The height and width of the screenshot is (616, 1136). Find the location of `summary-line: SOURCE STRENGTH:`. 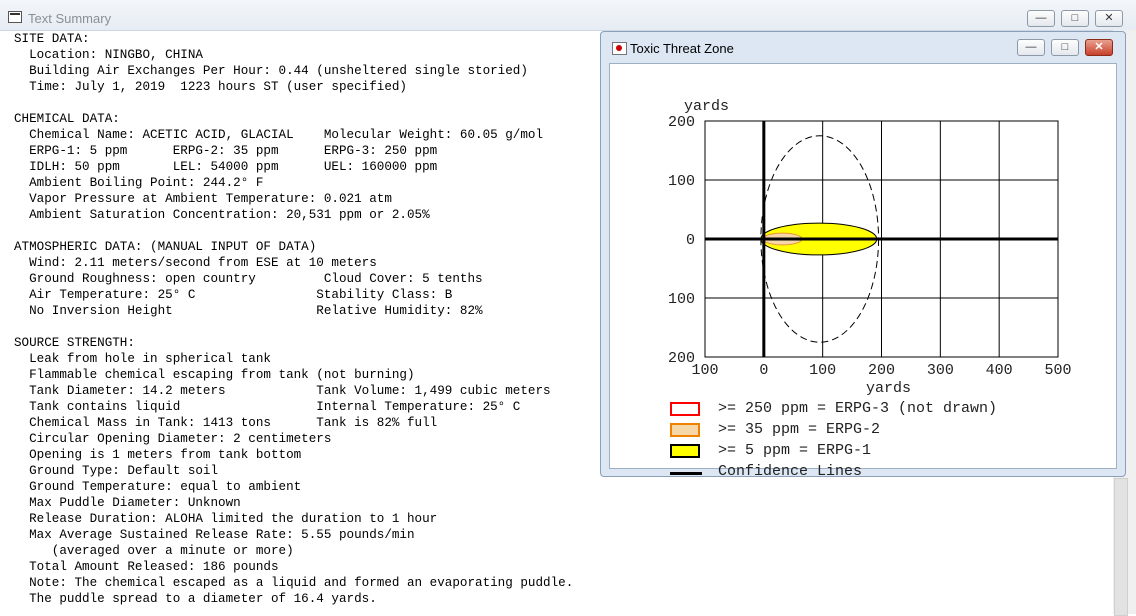

summary-line: SOURCE STRENGTH: is located at coordinates (74, 343).